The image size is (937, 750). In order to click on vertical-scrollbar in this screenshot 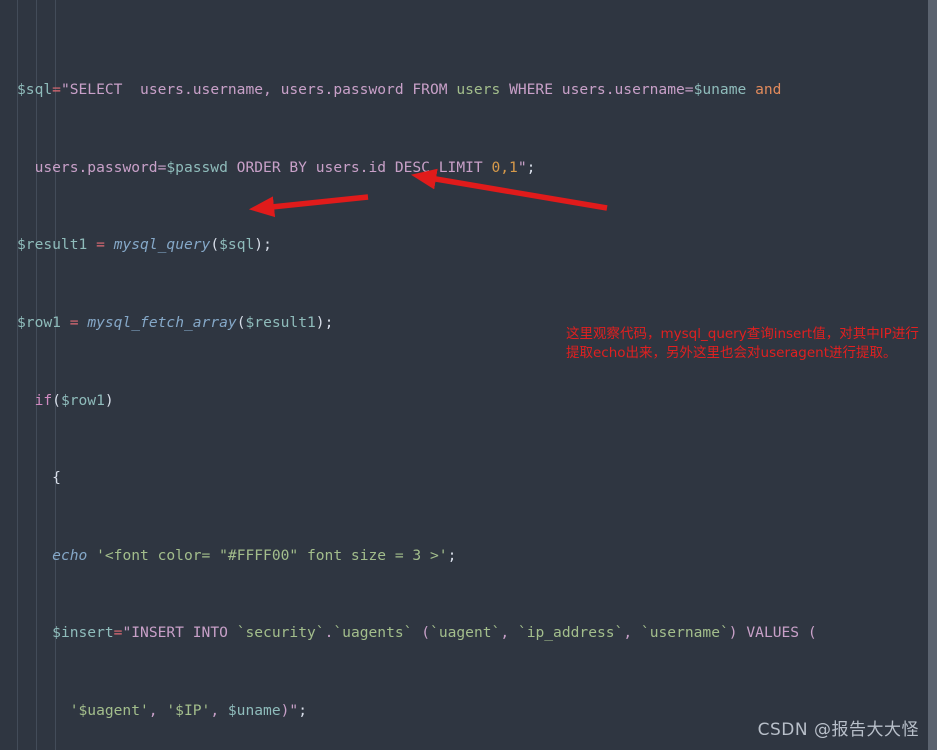, I will do `click(932, 375)`.